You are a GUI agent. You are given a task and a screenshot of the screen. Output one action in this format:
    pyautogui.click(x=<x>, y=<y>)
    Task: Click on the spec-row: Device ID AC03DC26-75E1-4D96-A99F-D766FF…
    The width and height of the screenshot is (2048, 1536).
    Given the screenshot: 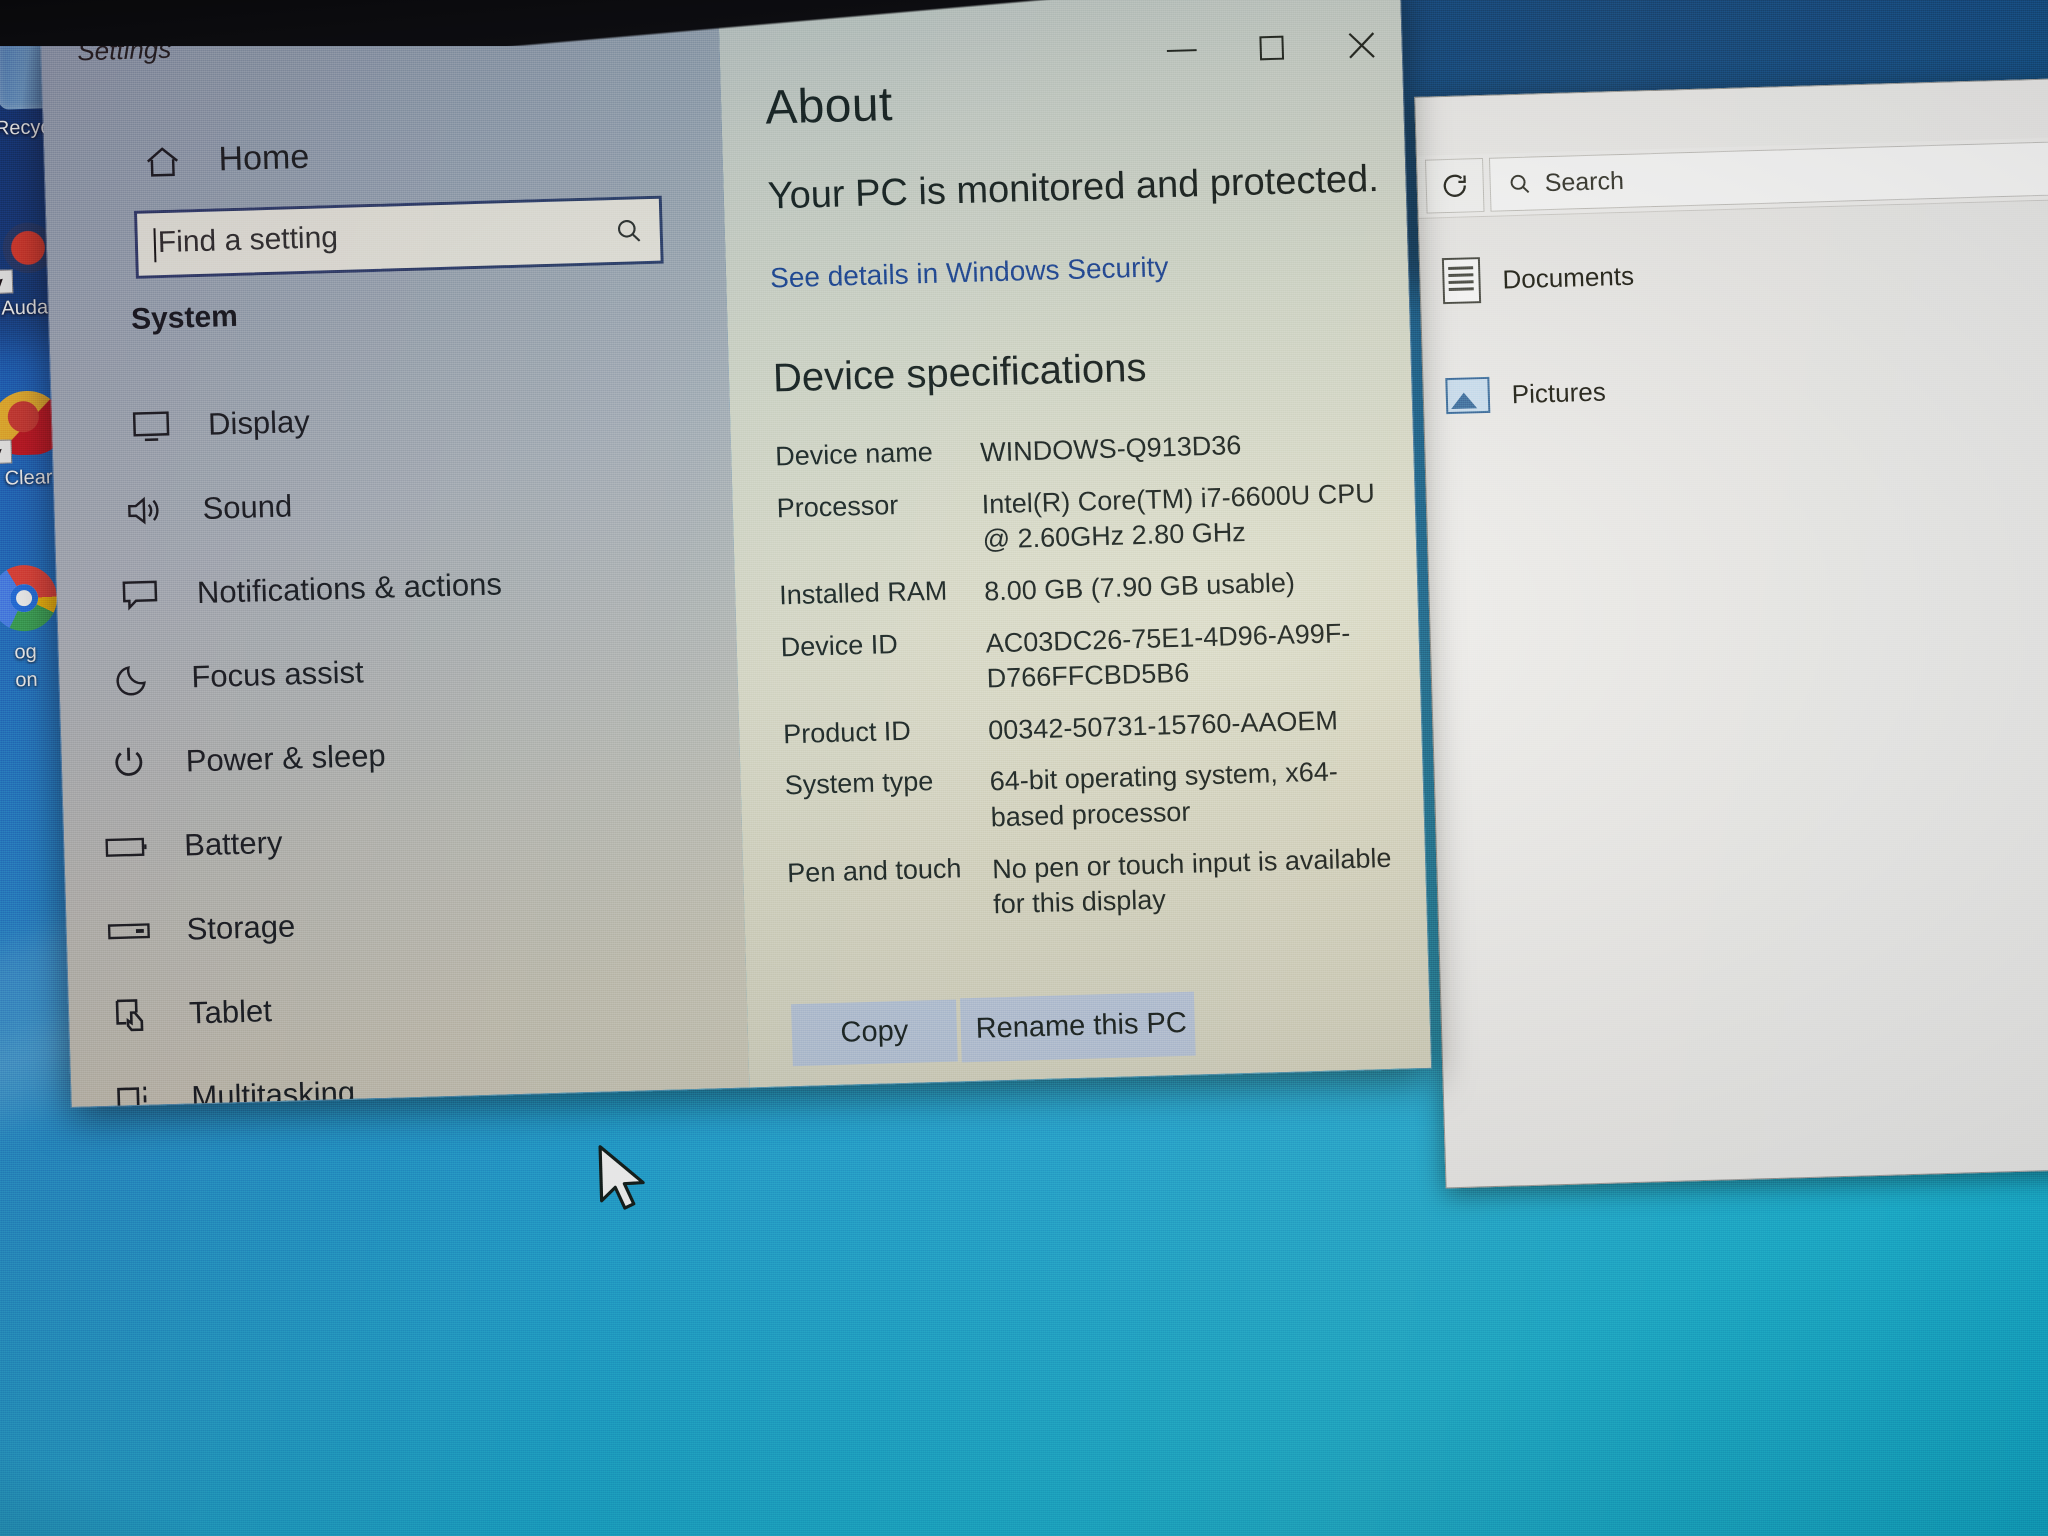 What is the action you would take?
    pyautogui.click(x=1090, y=658)
    